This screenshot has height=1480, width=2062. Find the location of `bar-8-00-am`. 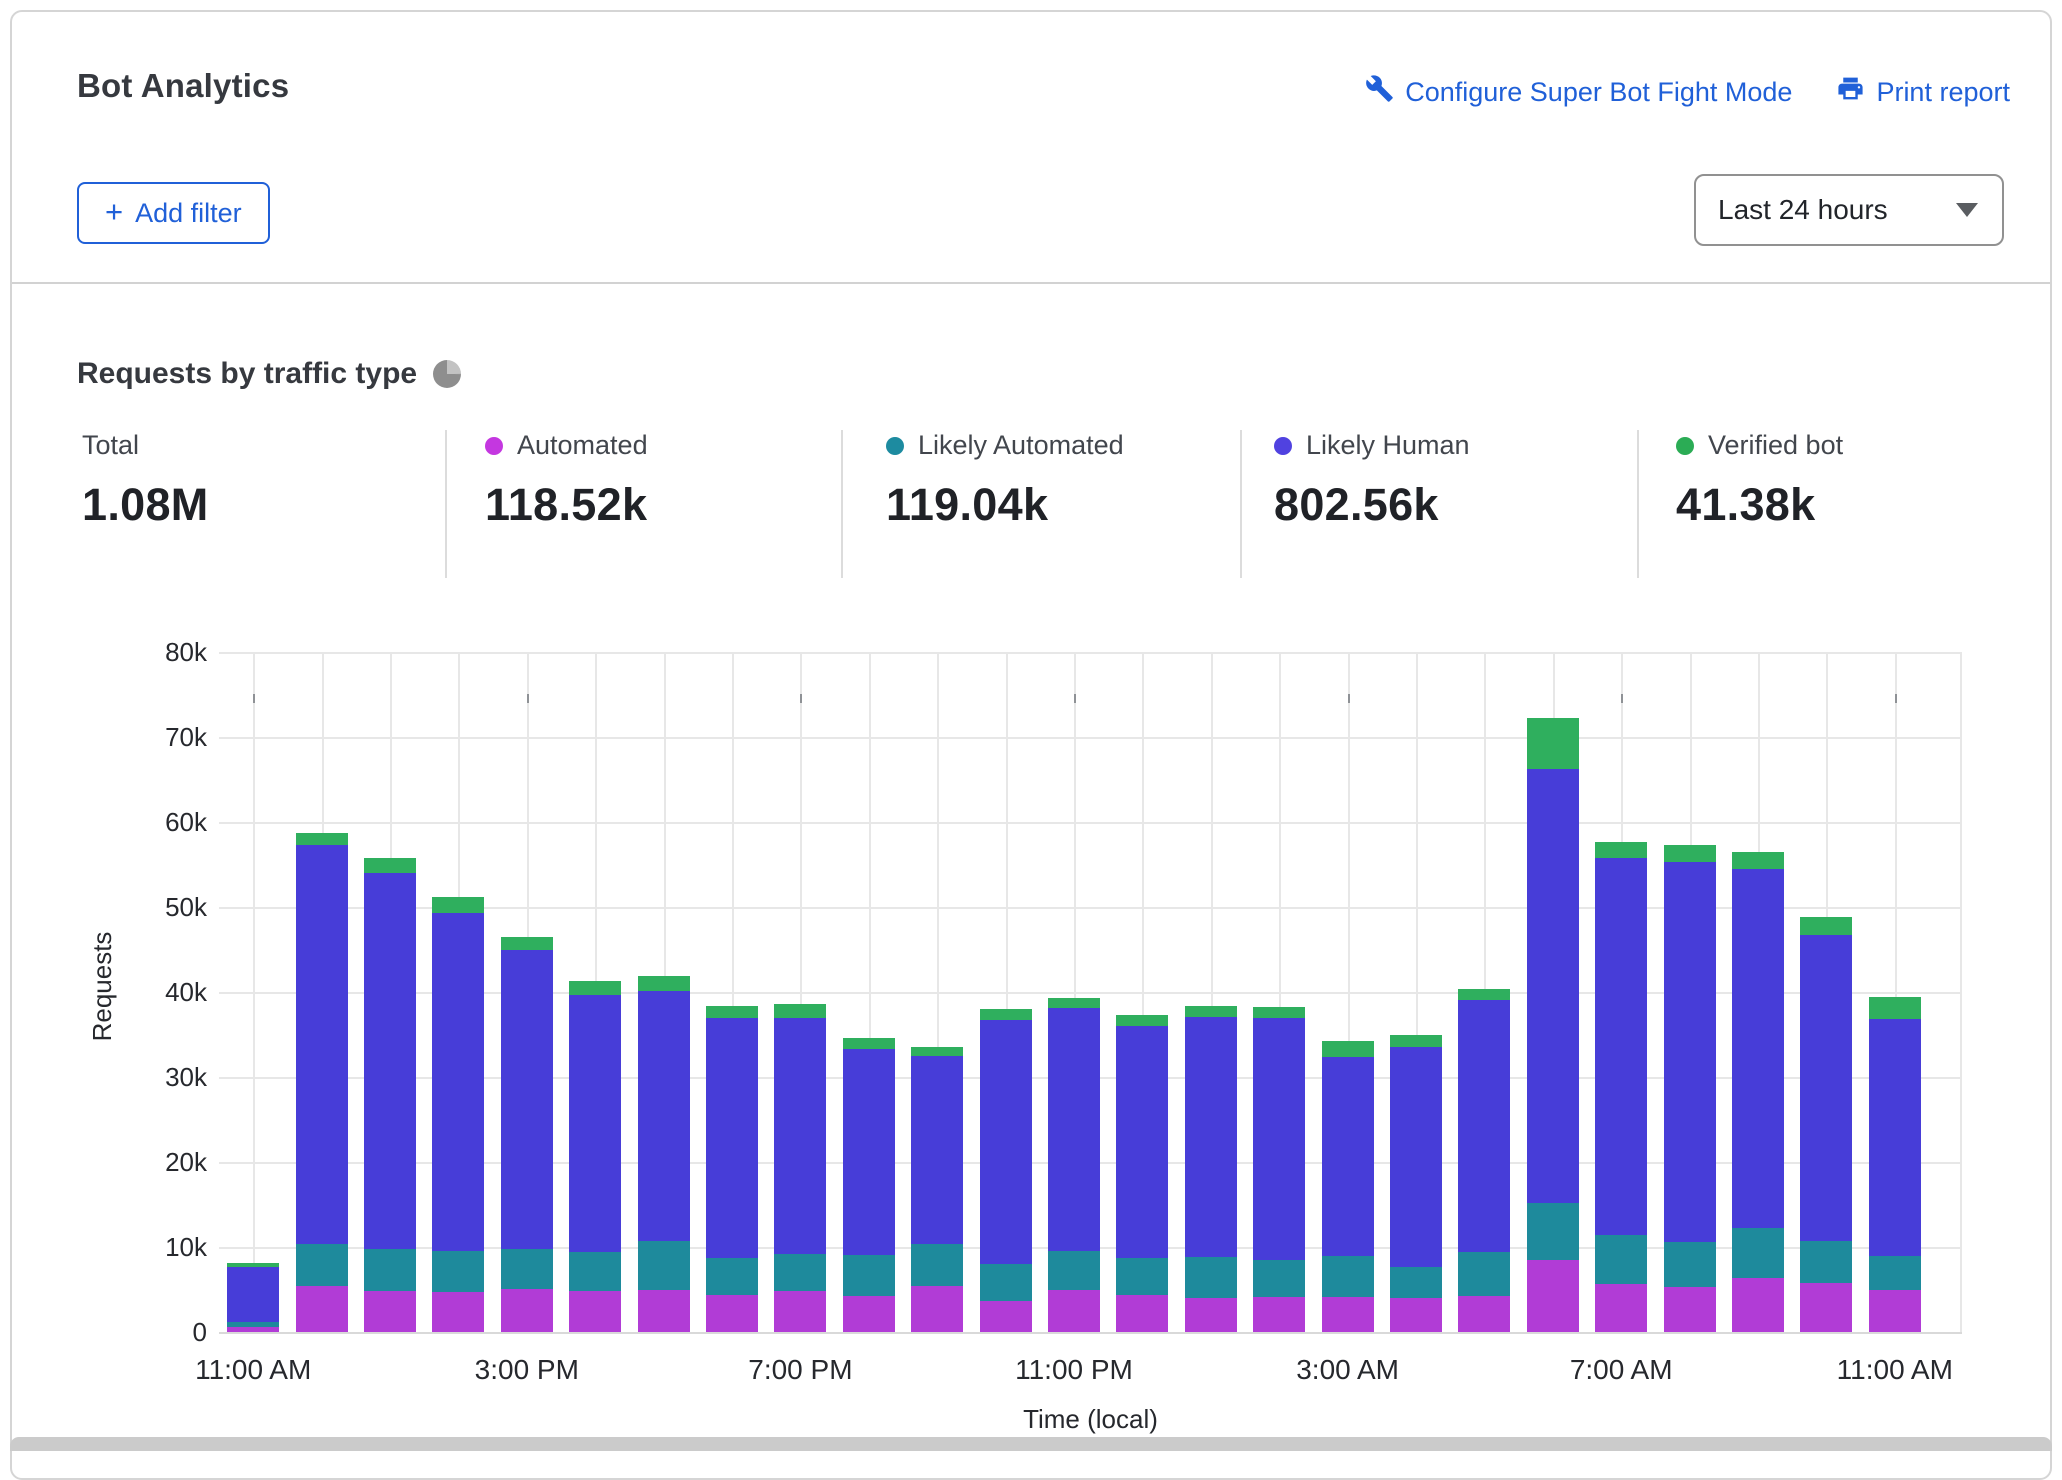

bar-8-00-am is located at coordinates (1689, 1088).